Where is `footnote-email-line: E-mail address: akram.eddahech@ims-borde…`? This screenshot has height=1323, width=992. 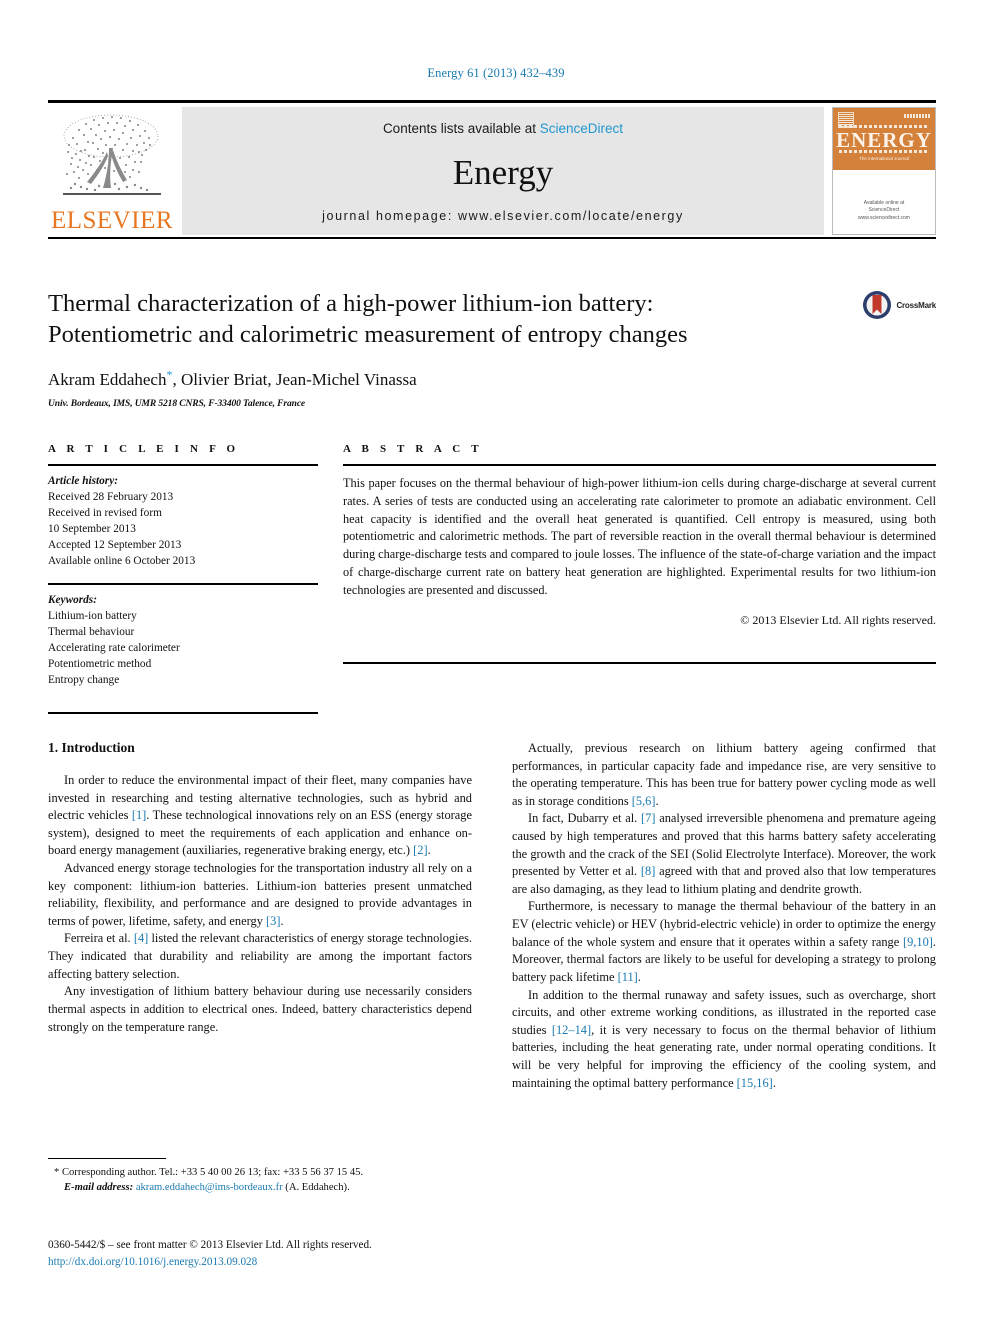
footnote-email-line: E-mail address: akram.eddahech@ims-borde… is located at coordinates (260, 1187).